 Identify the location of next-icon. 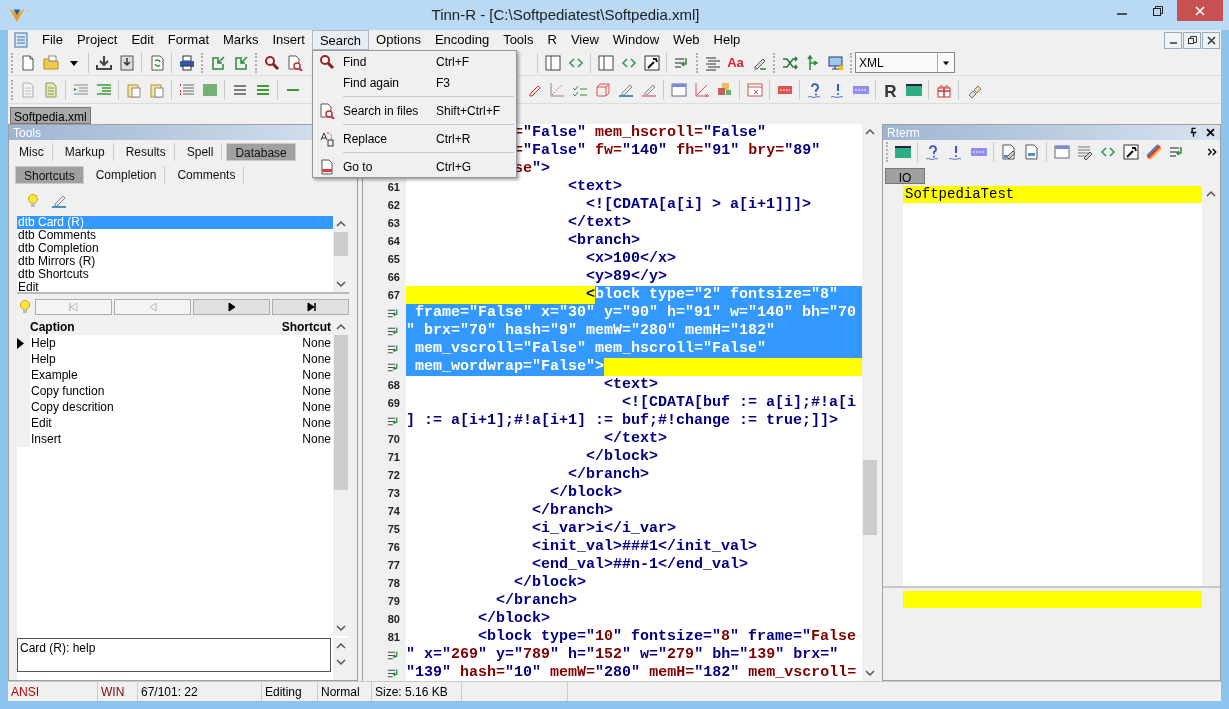
(231, 307).